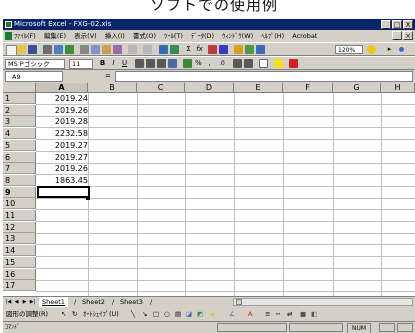 The height and width of the screenshot is (333, 415). Describe the element at coordinates (8, 302) in the screenshot. I see `first-sheet-icon: |◀` at that location.